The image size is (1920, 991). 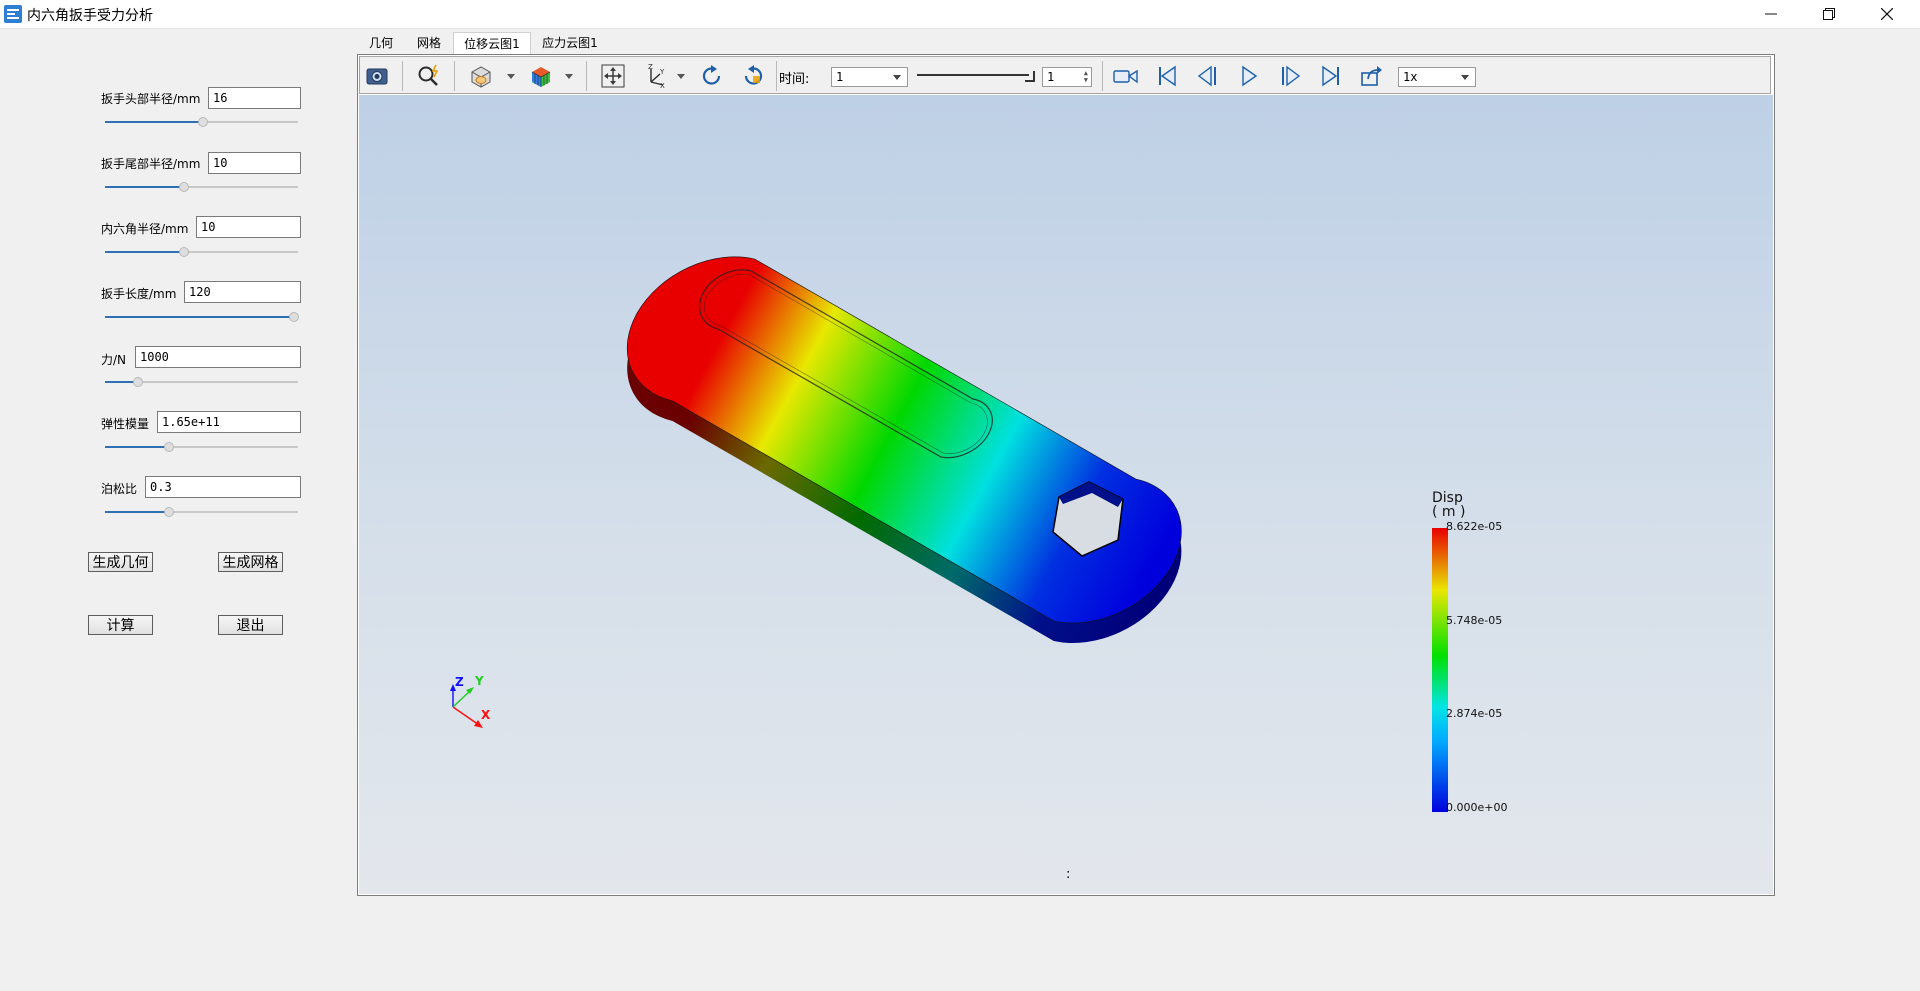 I want to click on viewport-status-label: :, so click(x=1068, y=874).